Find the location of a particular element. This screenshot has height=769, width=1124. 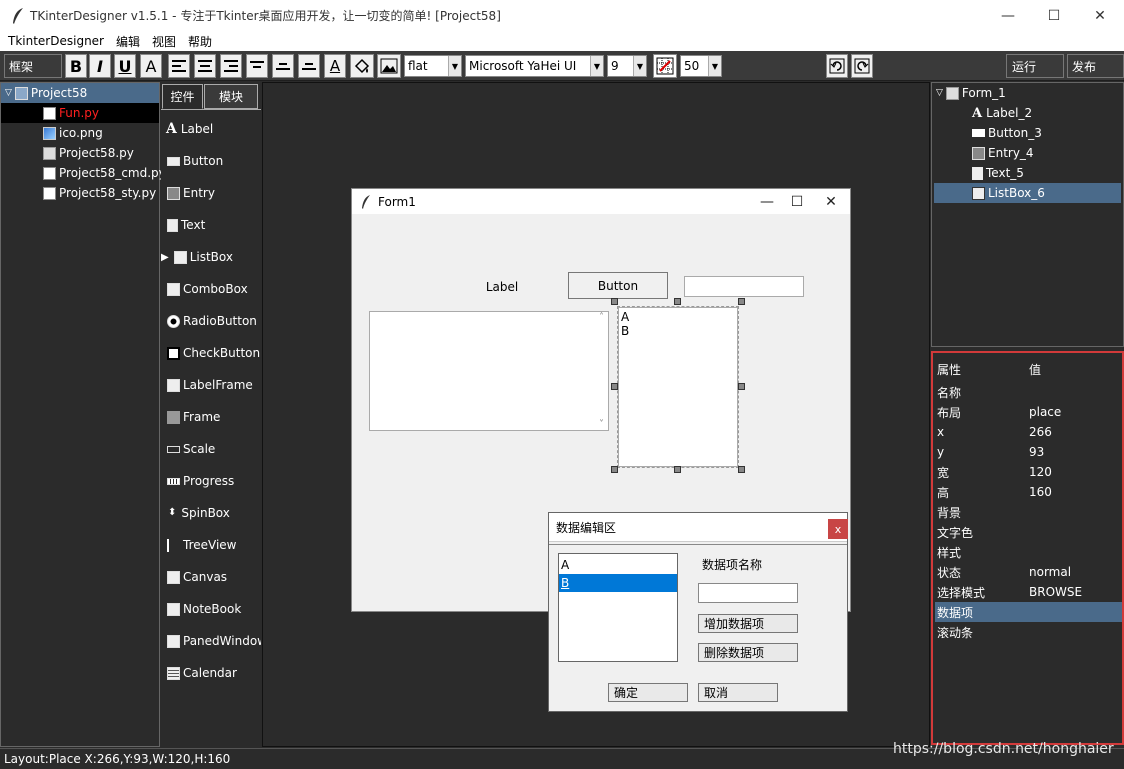

palette-item-label: A Label is located at coordinates (211, 129).